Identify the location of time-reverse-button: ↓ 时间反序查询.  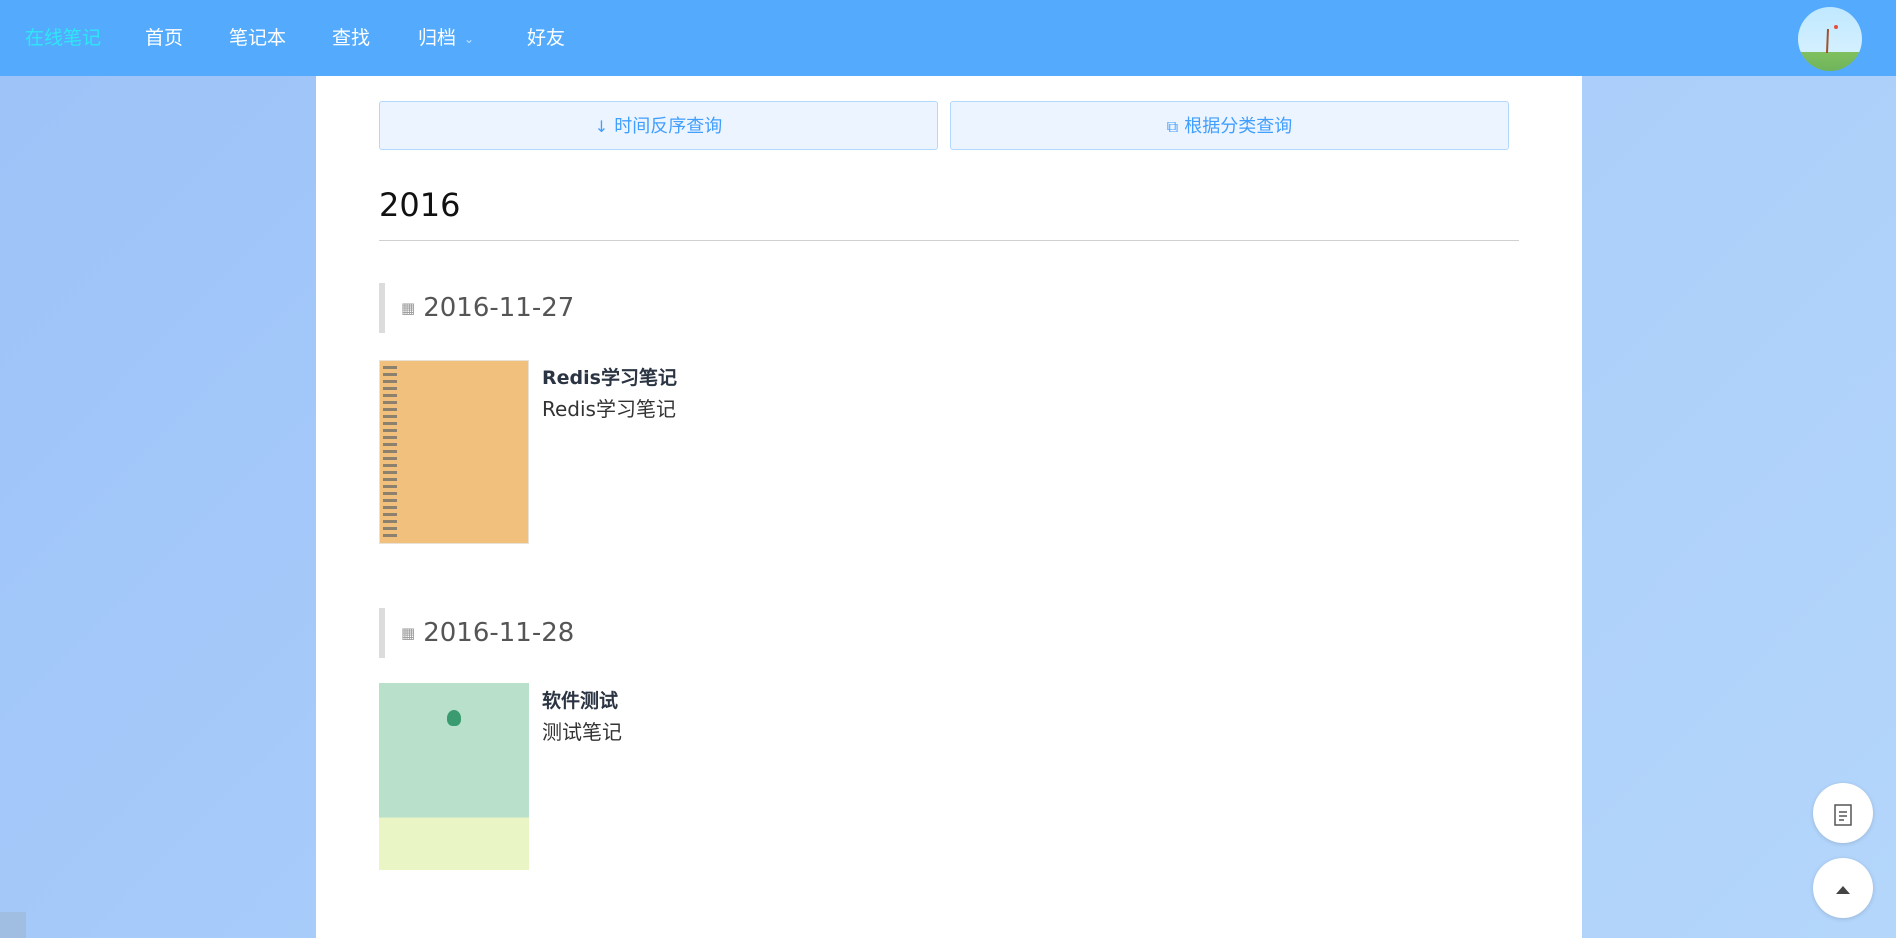
(658, 125).